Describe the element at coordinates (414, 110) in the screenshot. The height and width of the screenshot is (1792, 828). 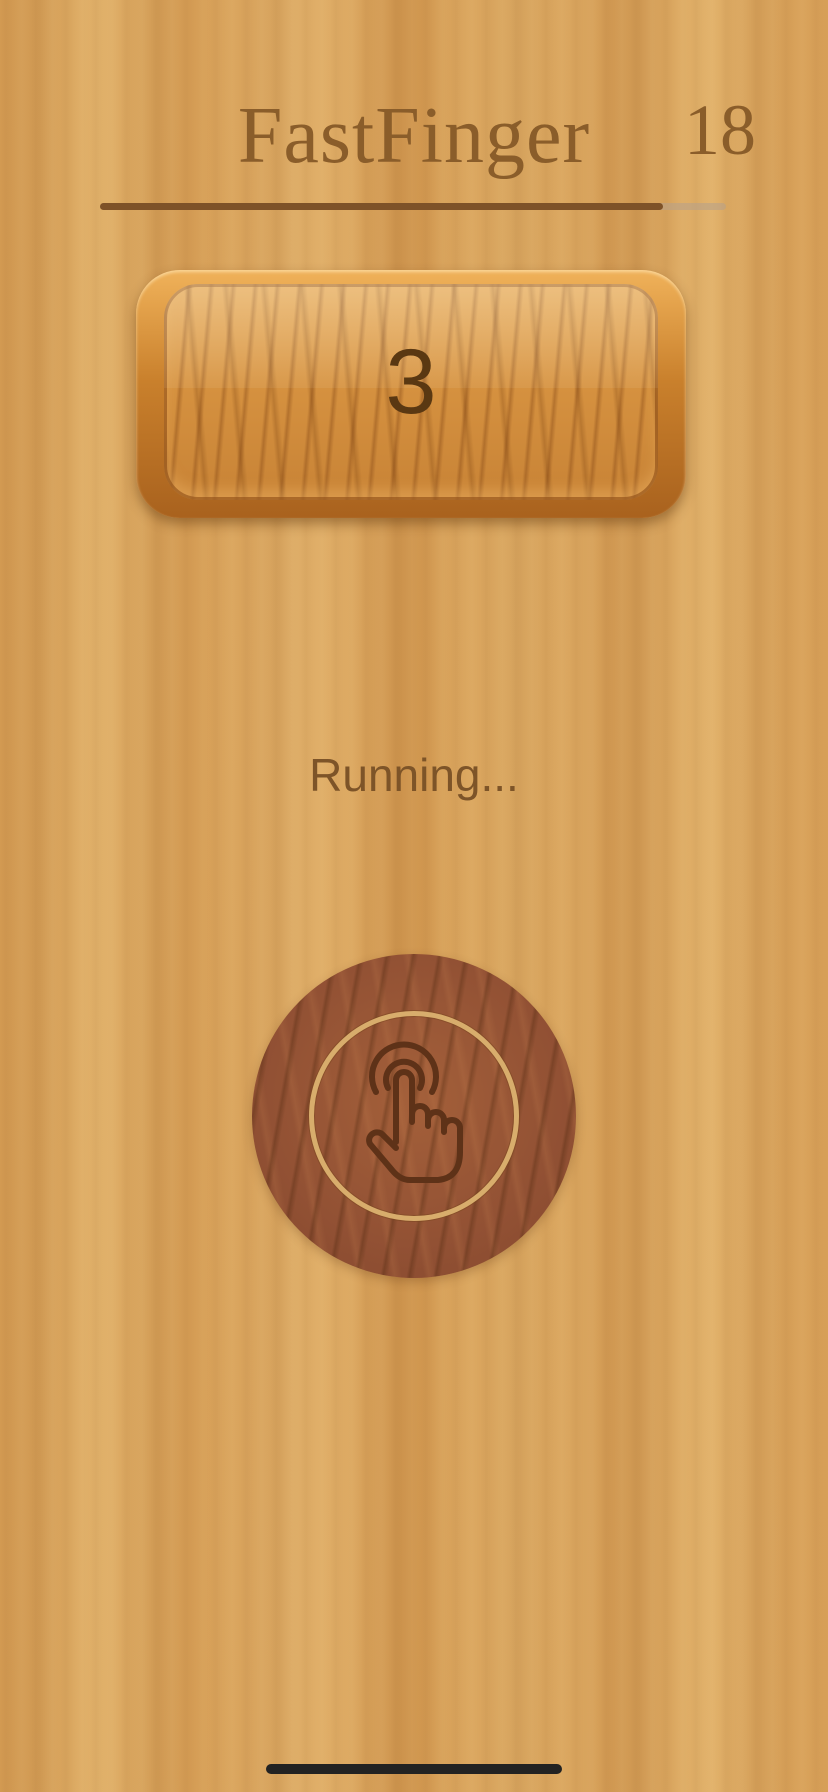
I see `header: FastFinger 18` at that location.